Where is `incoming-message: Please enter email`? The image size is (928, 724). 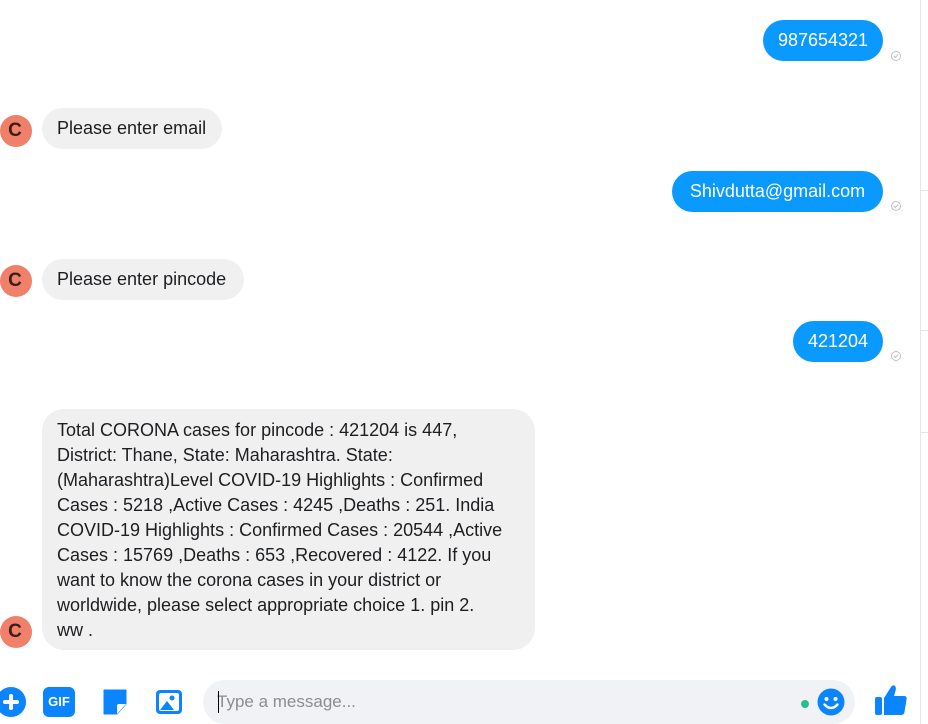 incoming-message: Please enter email is located at coordinates (132, 128).